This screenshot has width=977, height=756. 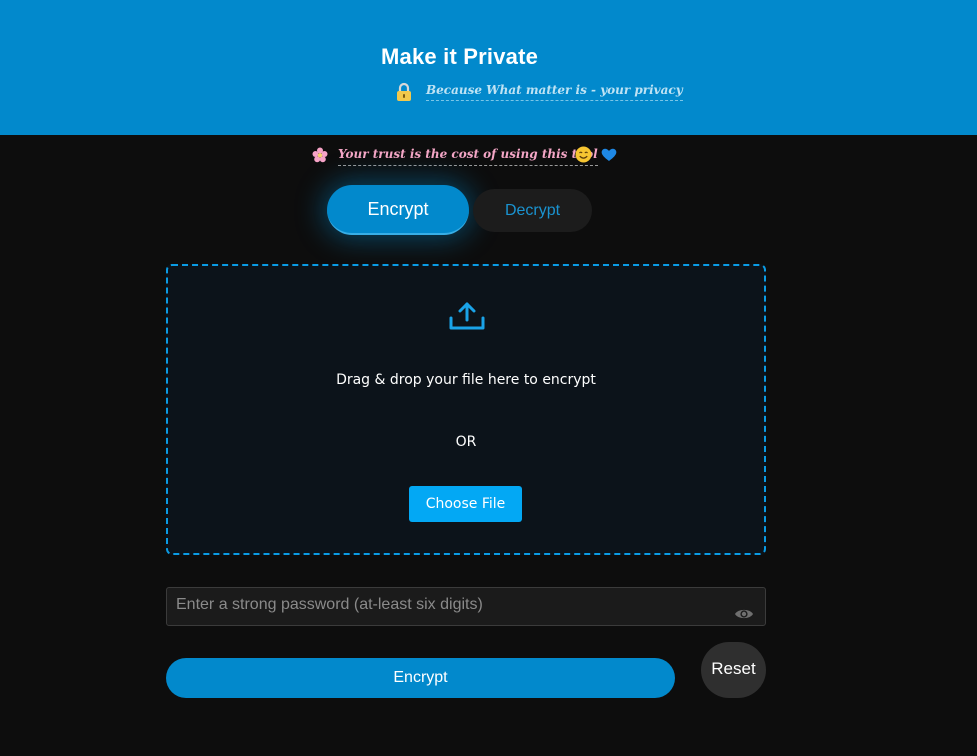 What do you see at coordinates (466, 380) in the screenshot?
I see `dropzone-prompt: Drag & drop your file here to encrypt` at bounding box center [466, 380].